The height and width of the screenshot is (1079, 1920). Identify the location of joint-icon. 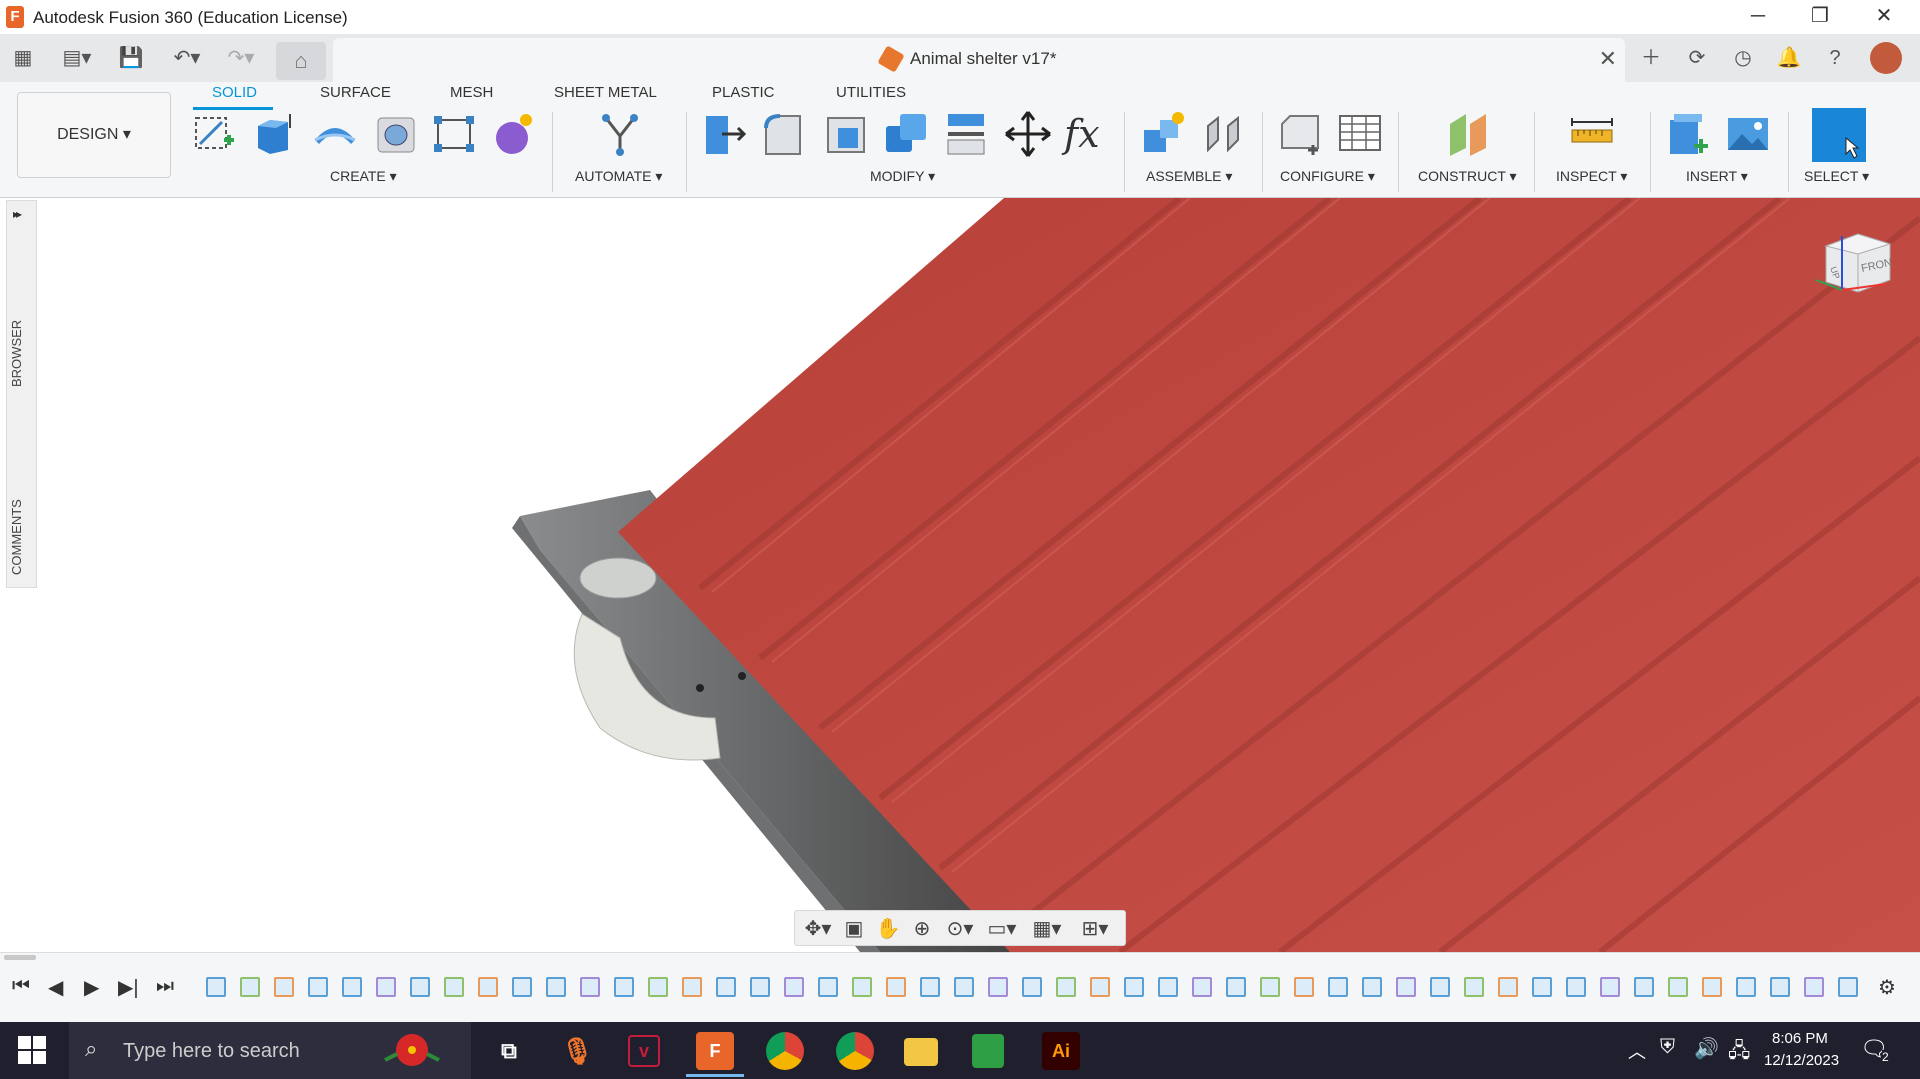
(1224, 134).